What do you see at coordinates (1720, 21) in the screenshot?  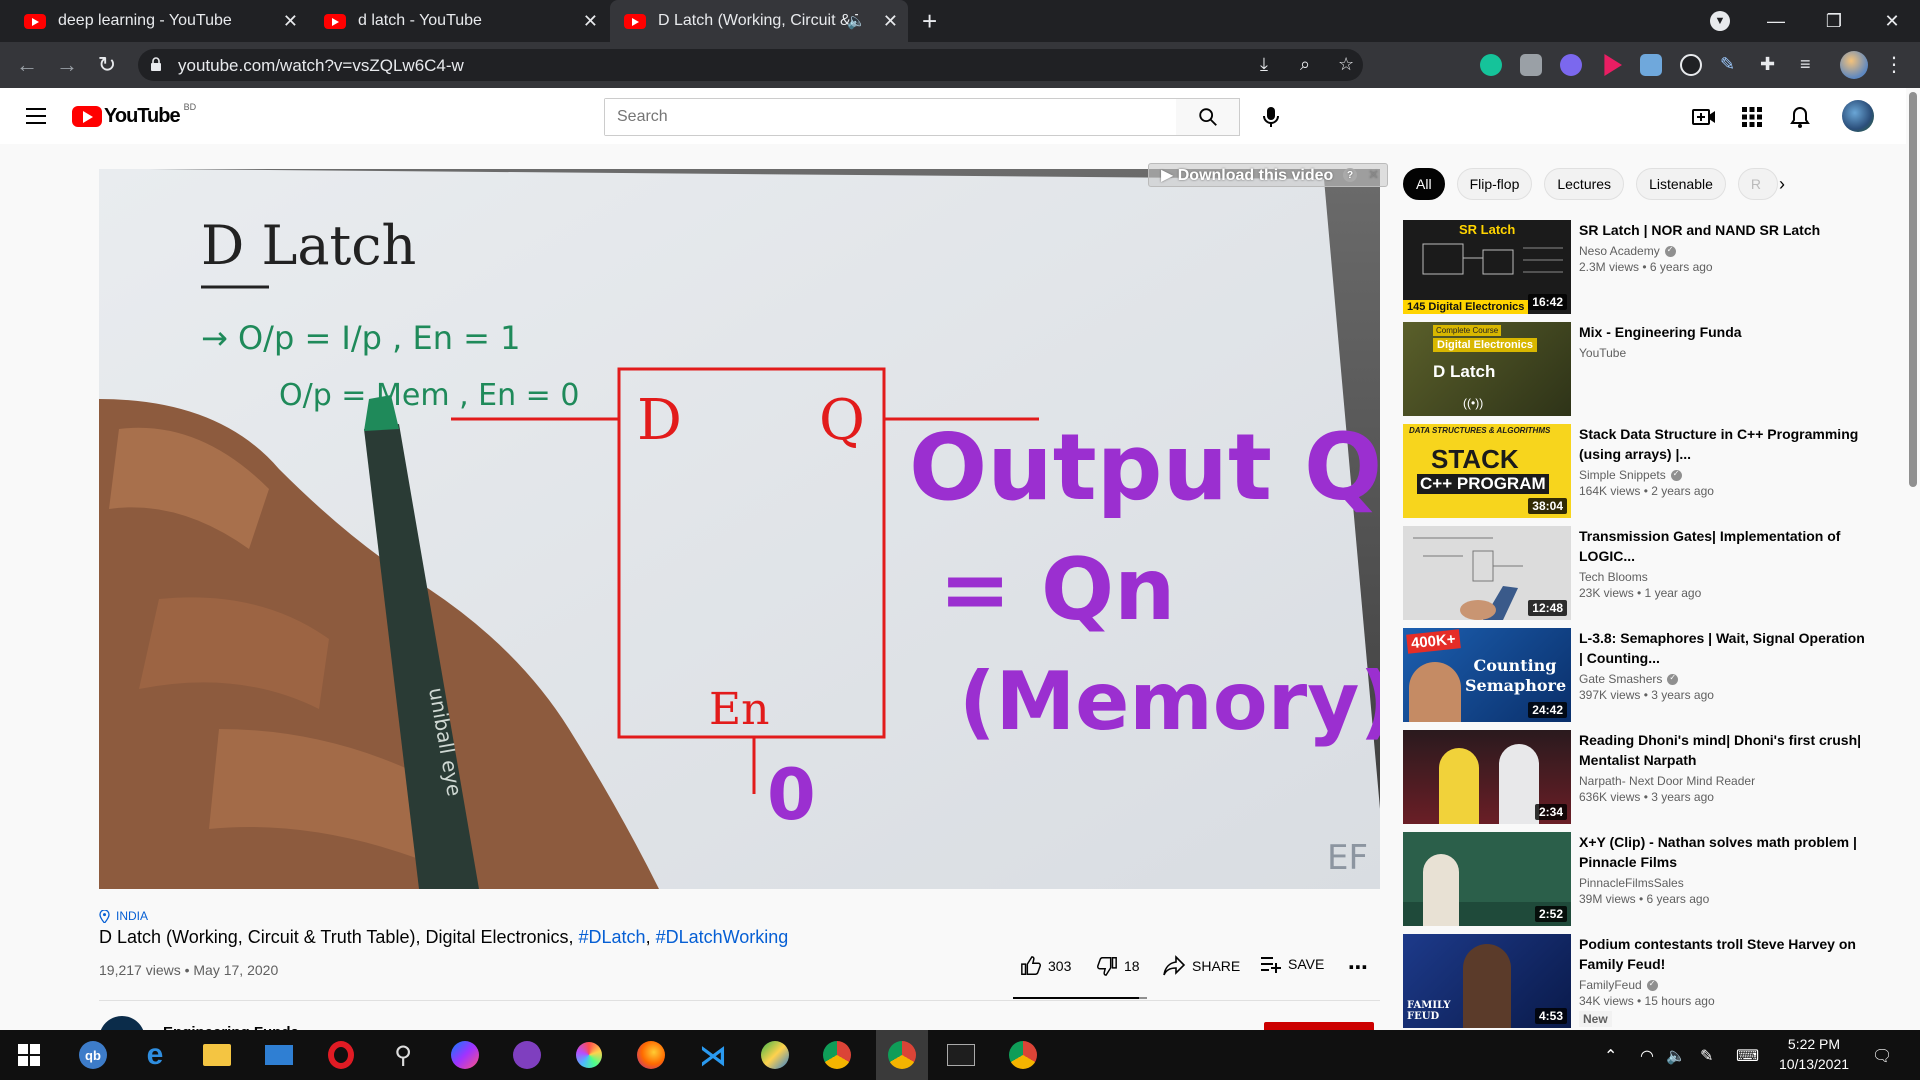 I see `tab-search-icon: ▼` at bounding box center [1720, 21].